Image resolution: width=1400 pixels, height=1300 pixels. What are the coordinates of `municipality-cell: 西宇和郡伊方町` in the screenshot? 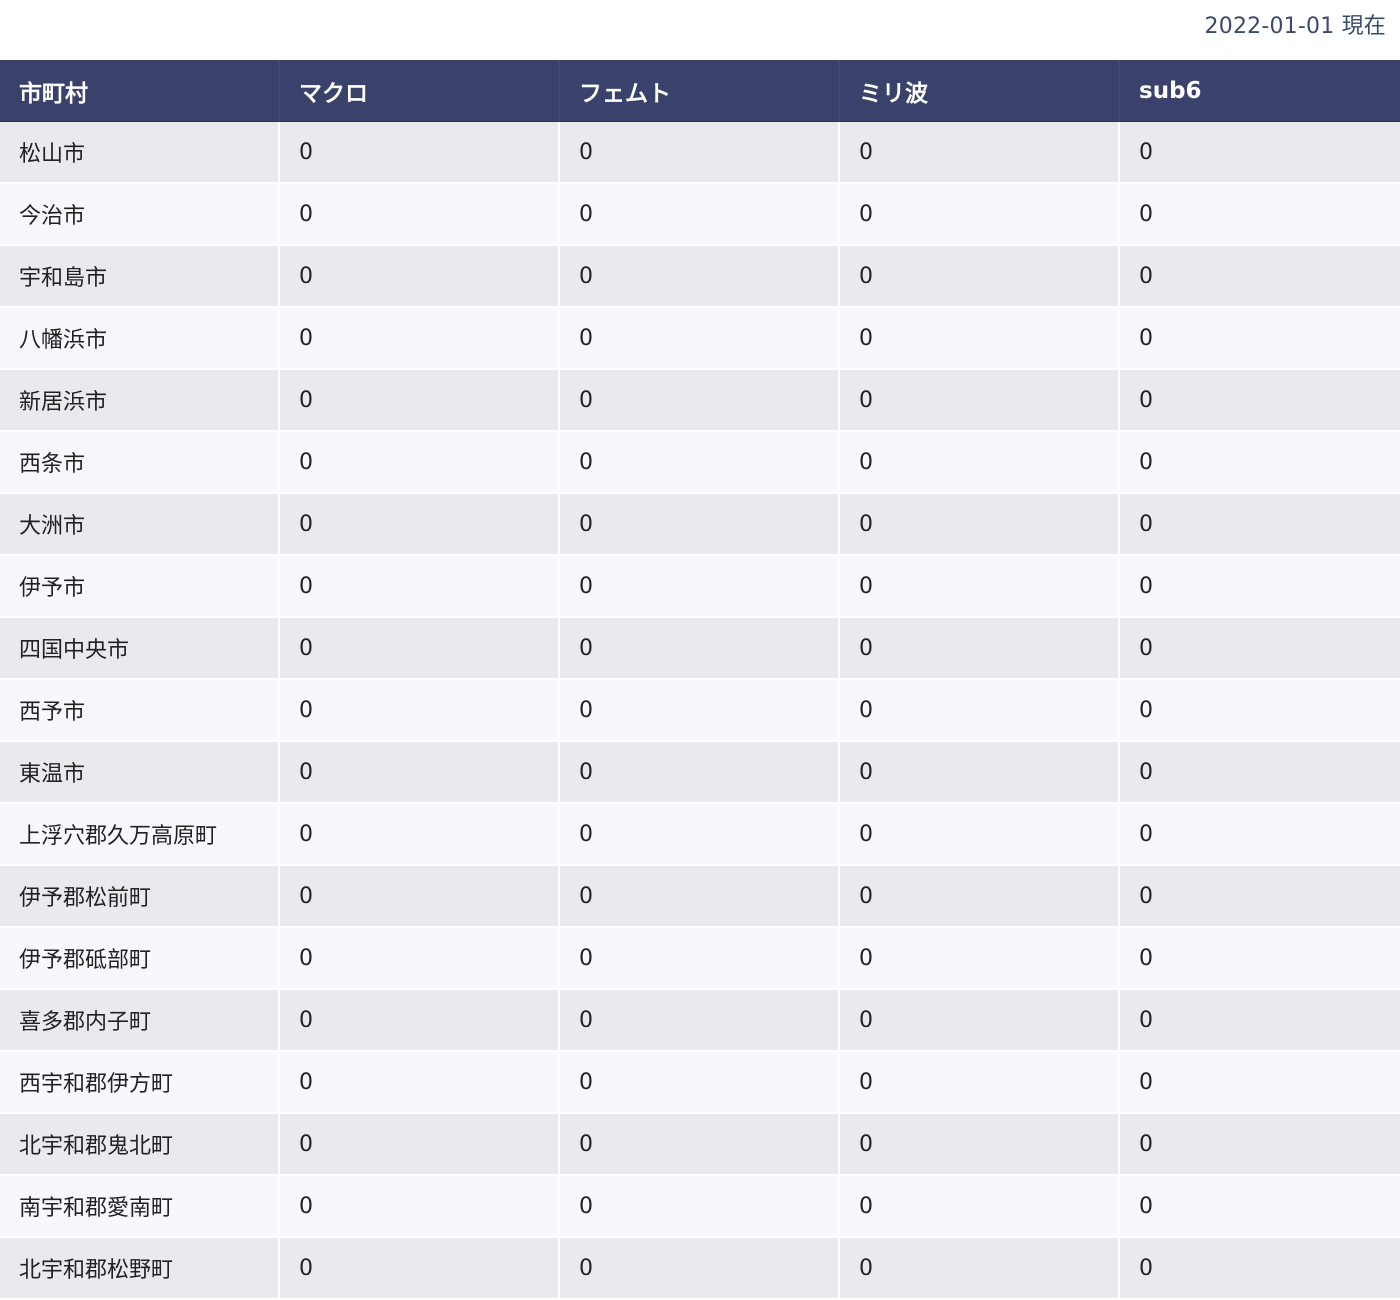 It's located at (140, 1083).